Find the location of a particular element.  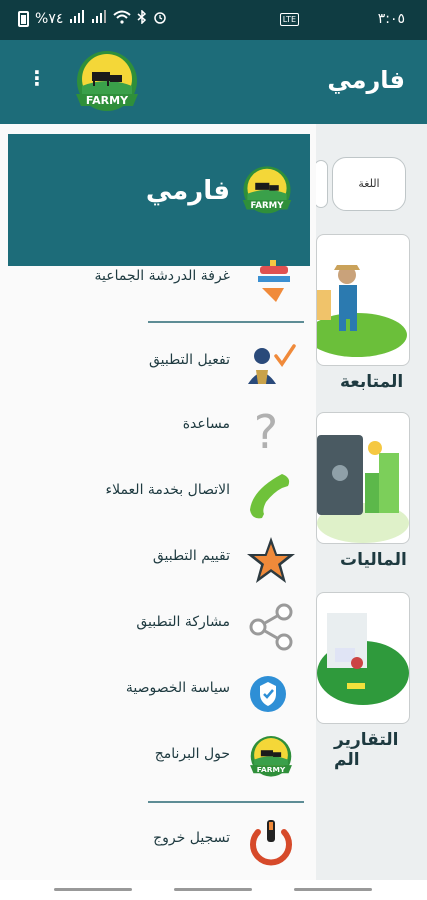

alarm-icon is located at coordinates (160, 19).